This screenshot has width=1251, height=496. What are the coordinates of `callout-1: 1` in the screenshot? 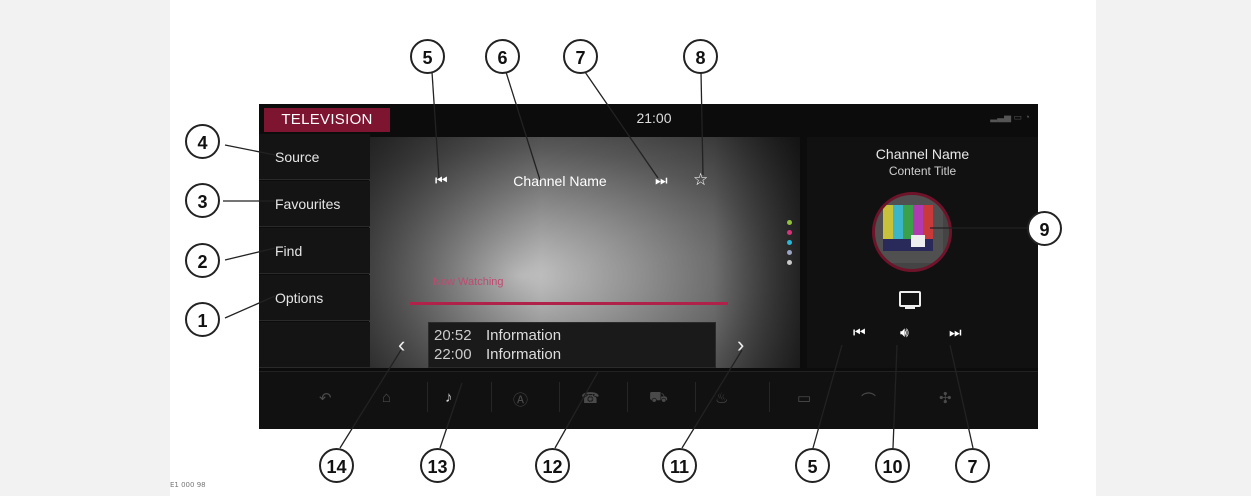 It's located at (202, 319).